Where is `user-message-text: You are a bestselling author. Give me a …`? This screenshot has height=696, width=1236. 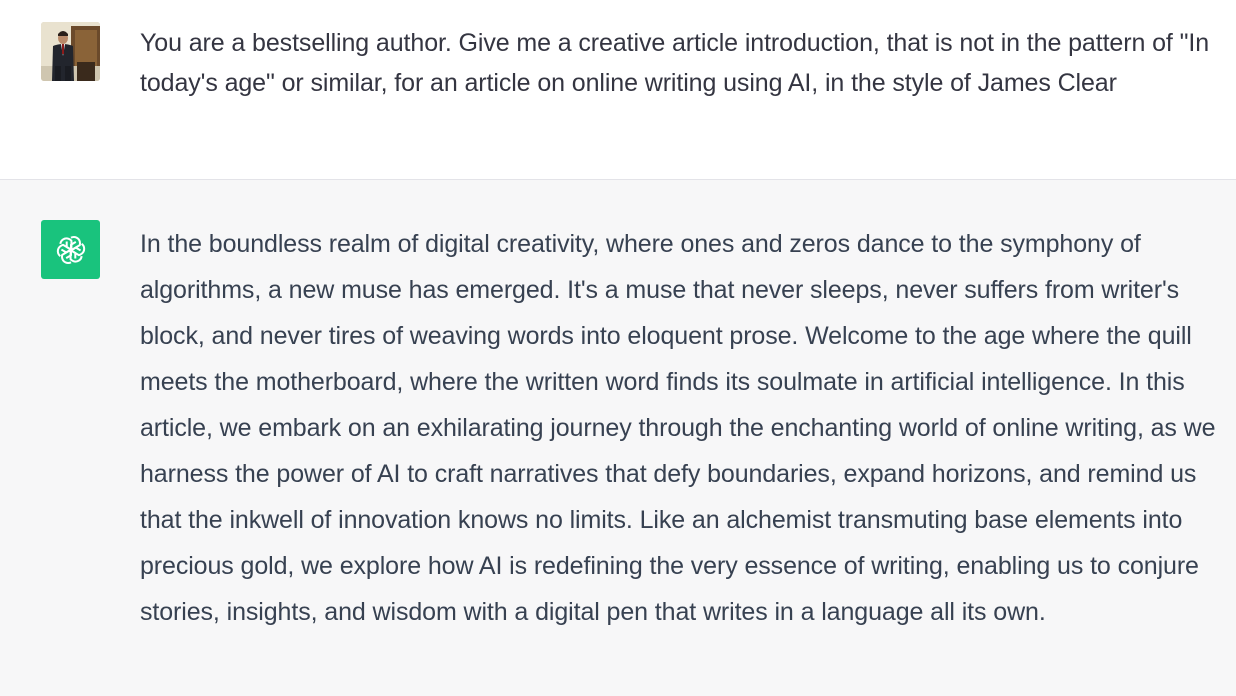
user-message-text: You are a bestselling author. Give me a … is located at coordinates (675, 63).